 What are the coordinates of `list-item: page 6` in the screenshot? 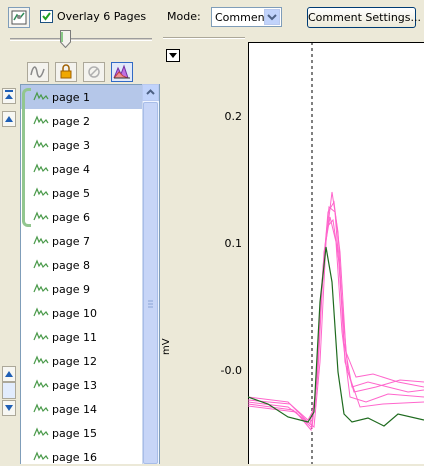 It's located at (82, 217).